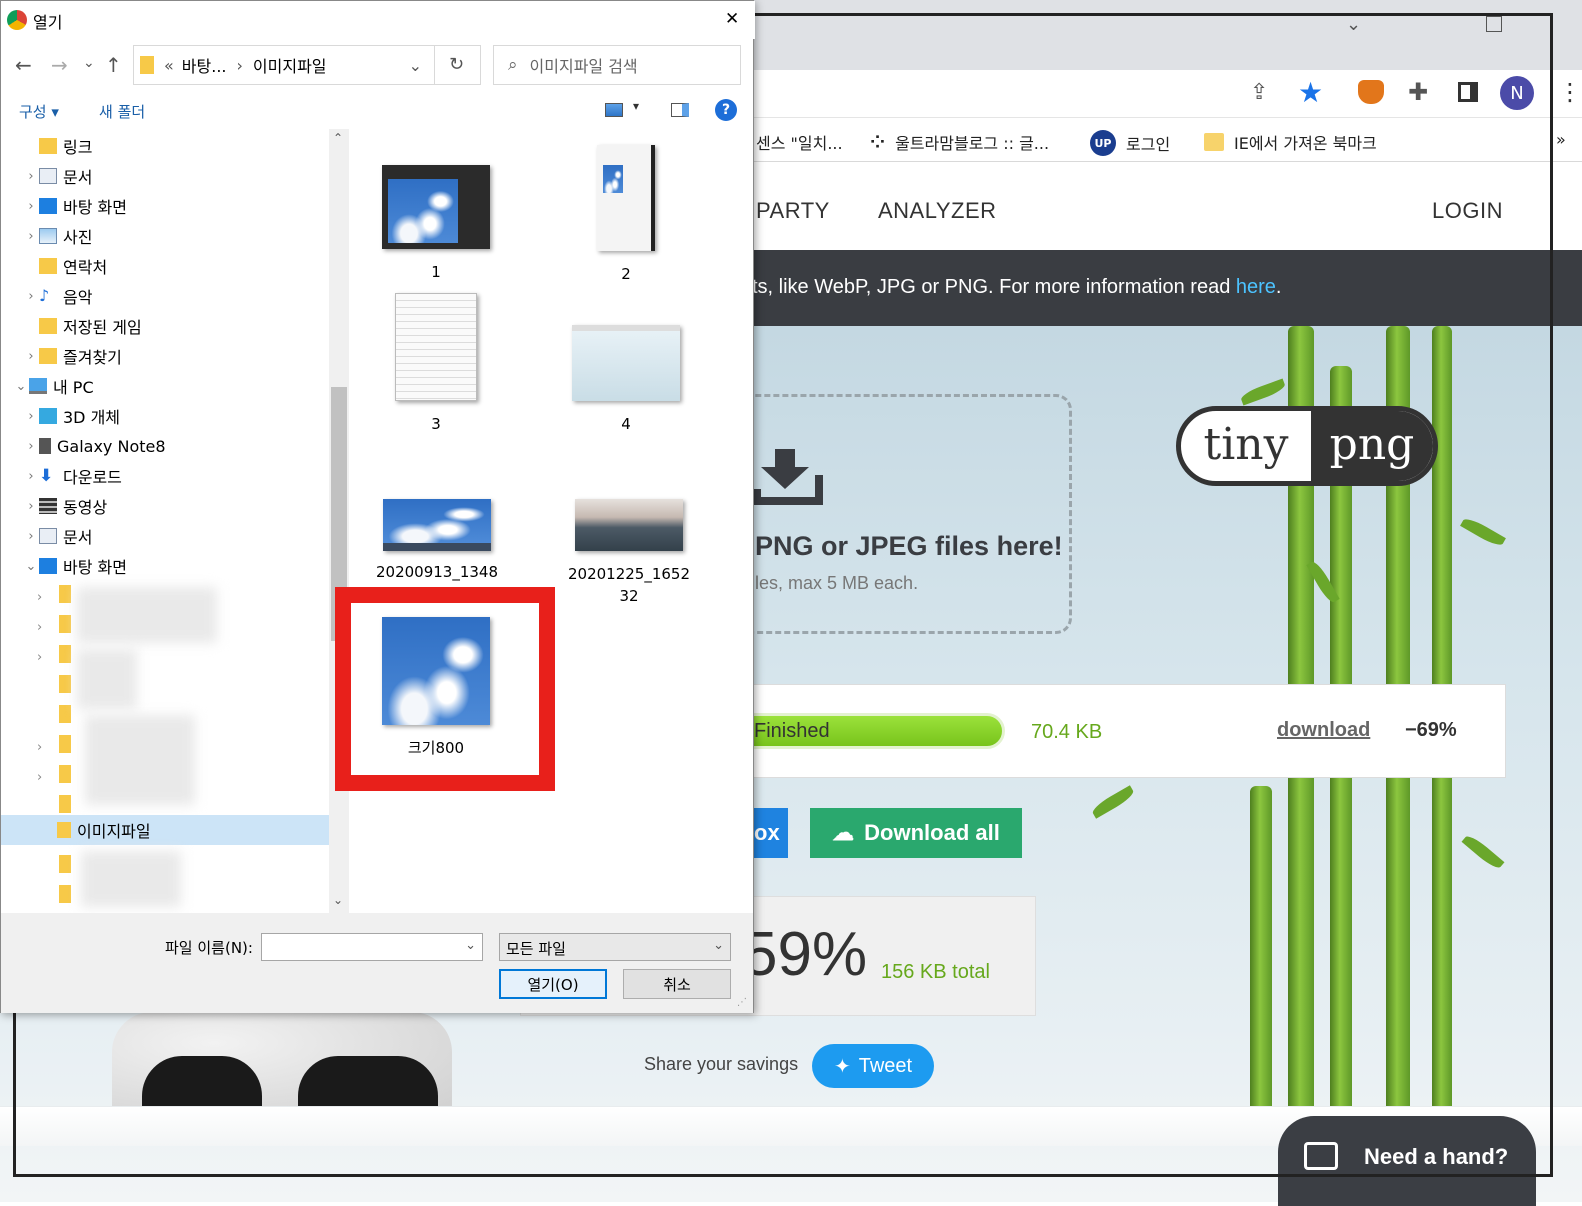  What do you see at coordinates (165, 146) in the screenshot?
I see `tree-item-links: 링크` at bounding box center [165, 146].